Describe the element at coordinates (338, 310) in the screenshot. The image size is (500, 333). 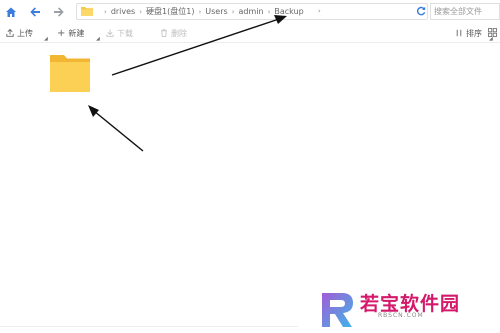
I see `watermark-logo-icon` at that location.